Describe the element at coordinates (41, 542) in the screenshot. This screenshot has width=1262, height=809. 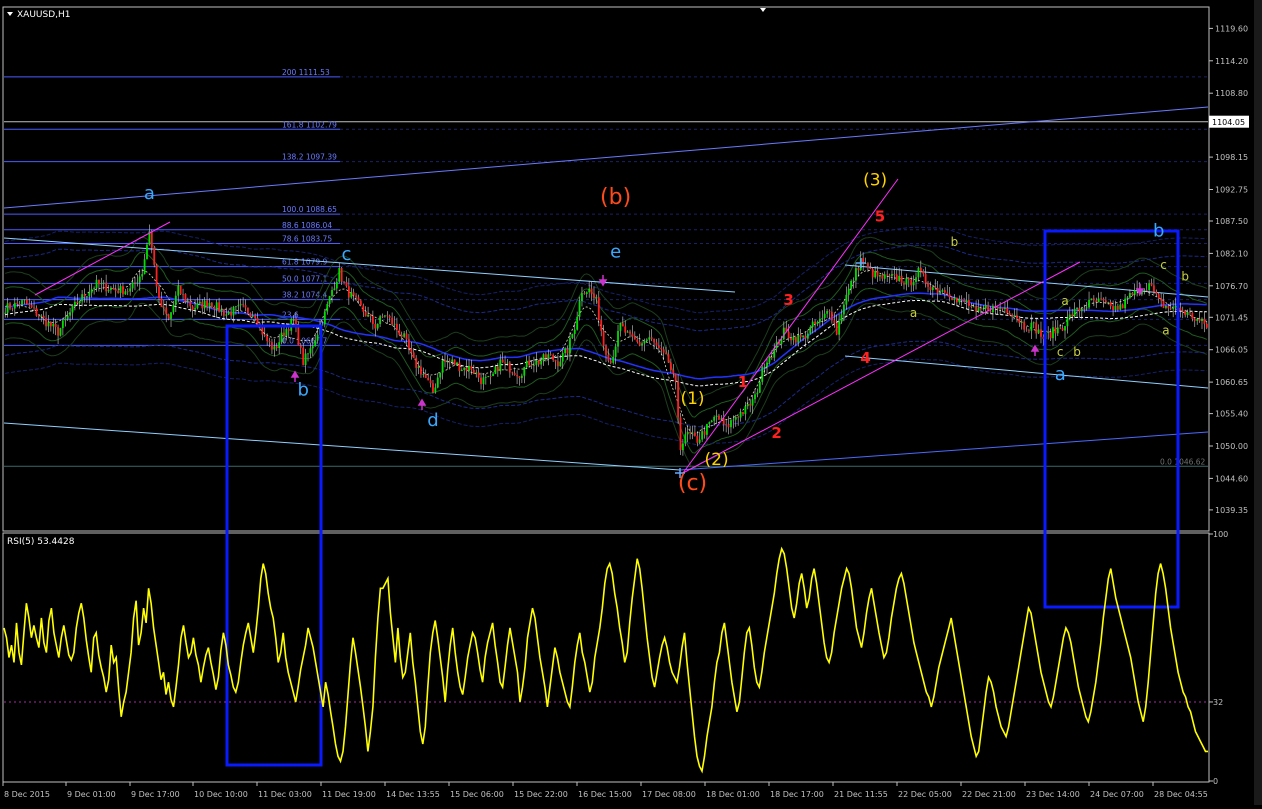
I see `rsi-title: RSI(5) 53.4428` at that location.